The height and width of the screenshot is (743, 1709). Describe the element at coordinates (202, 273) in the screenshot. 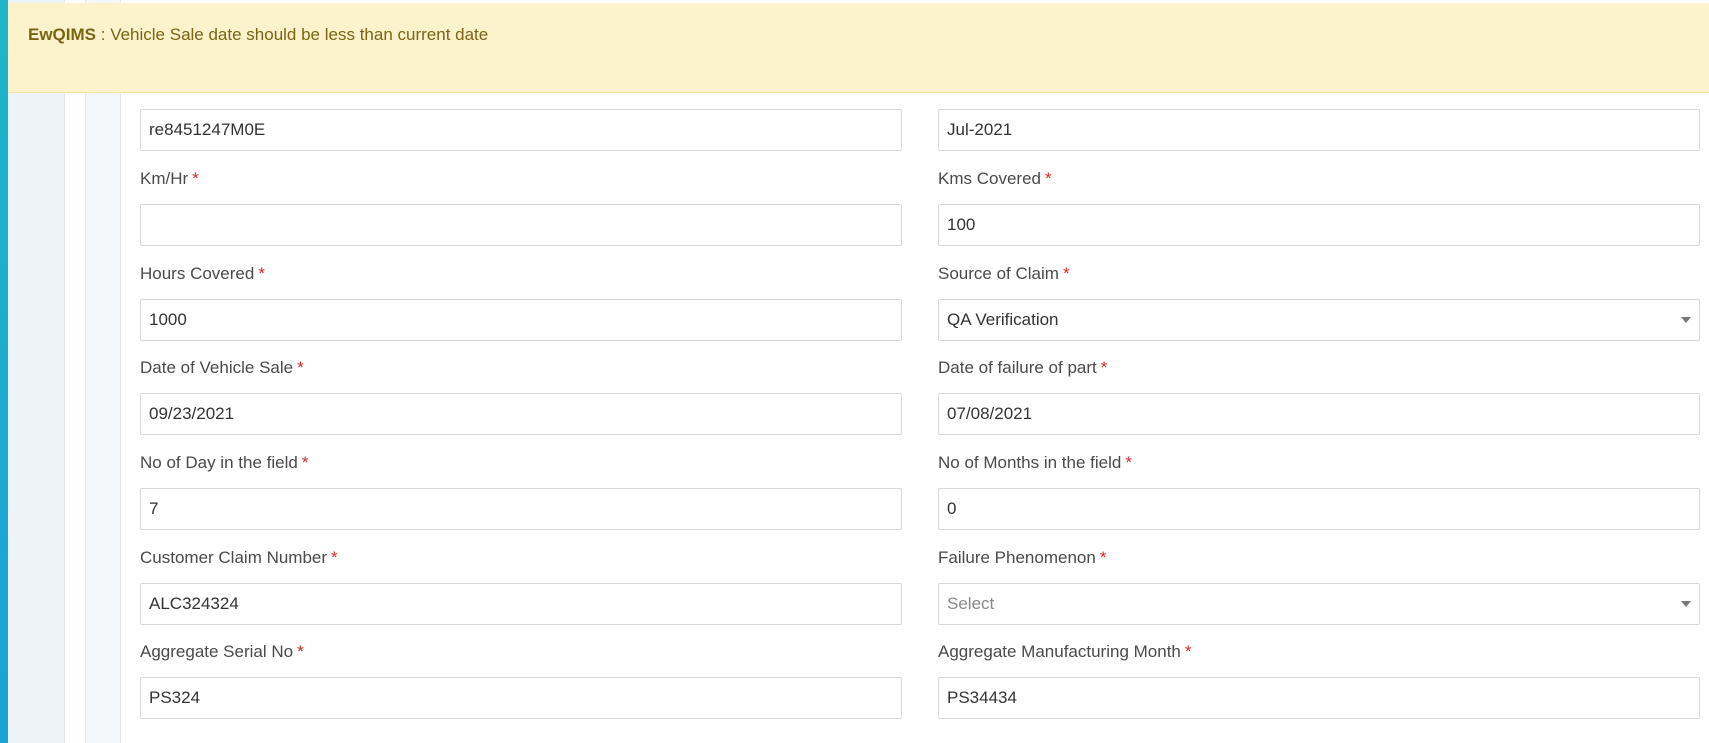

I see `hours-covered-label: Hours Covered *` at that location.